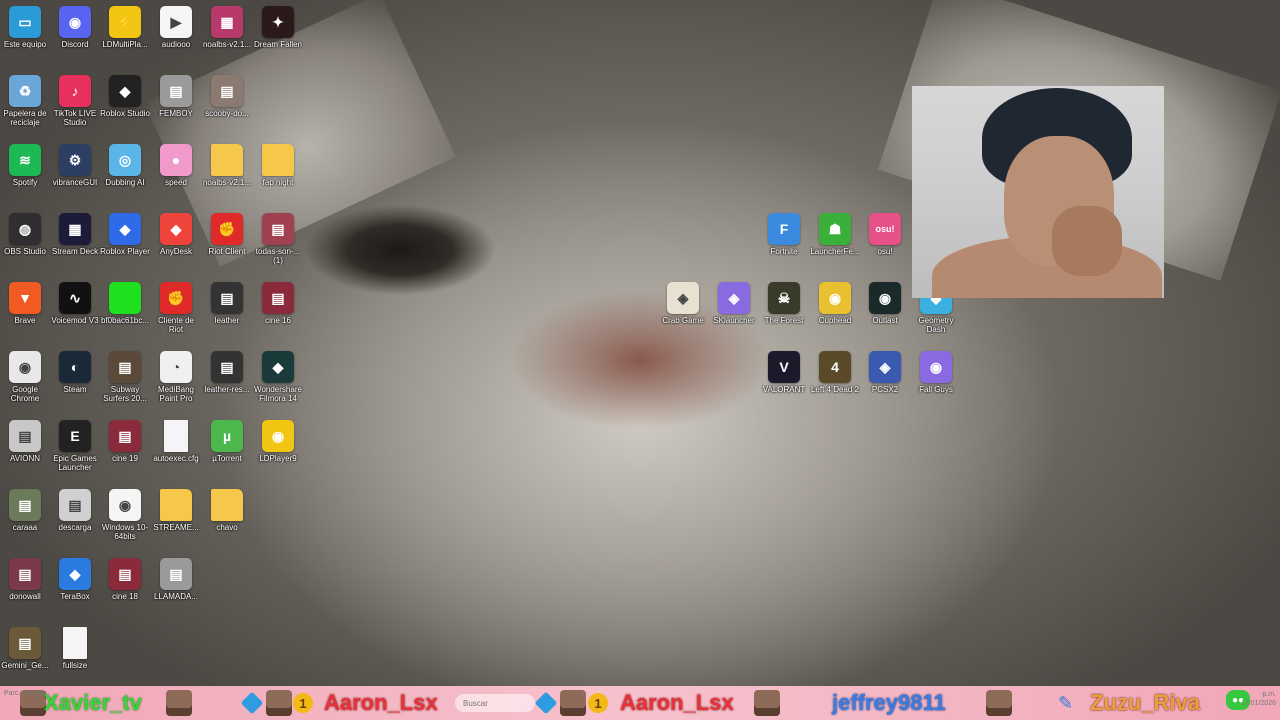  I want to click on icon-glyph: ☠, so click(784, 297).